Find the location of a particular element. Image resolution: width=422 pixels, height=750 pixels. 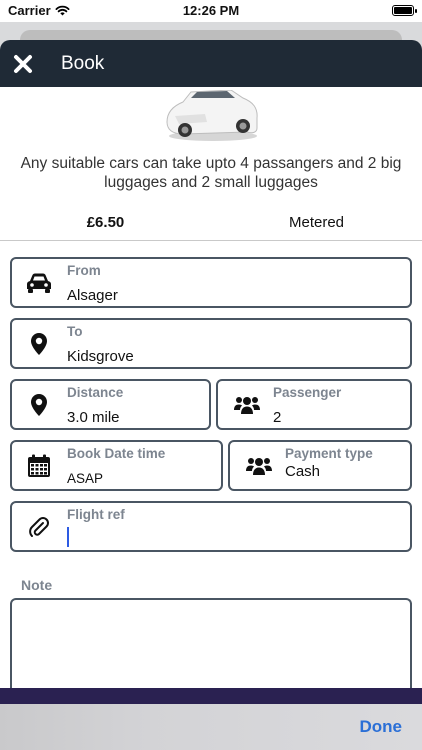

note-textarea is located at coordinates (211, 644).